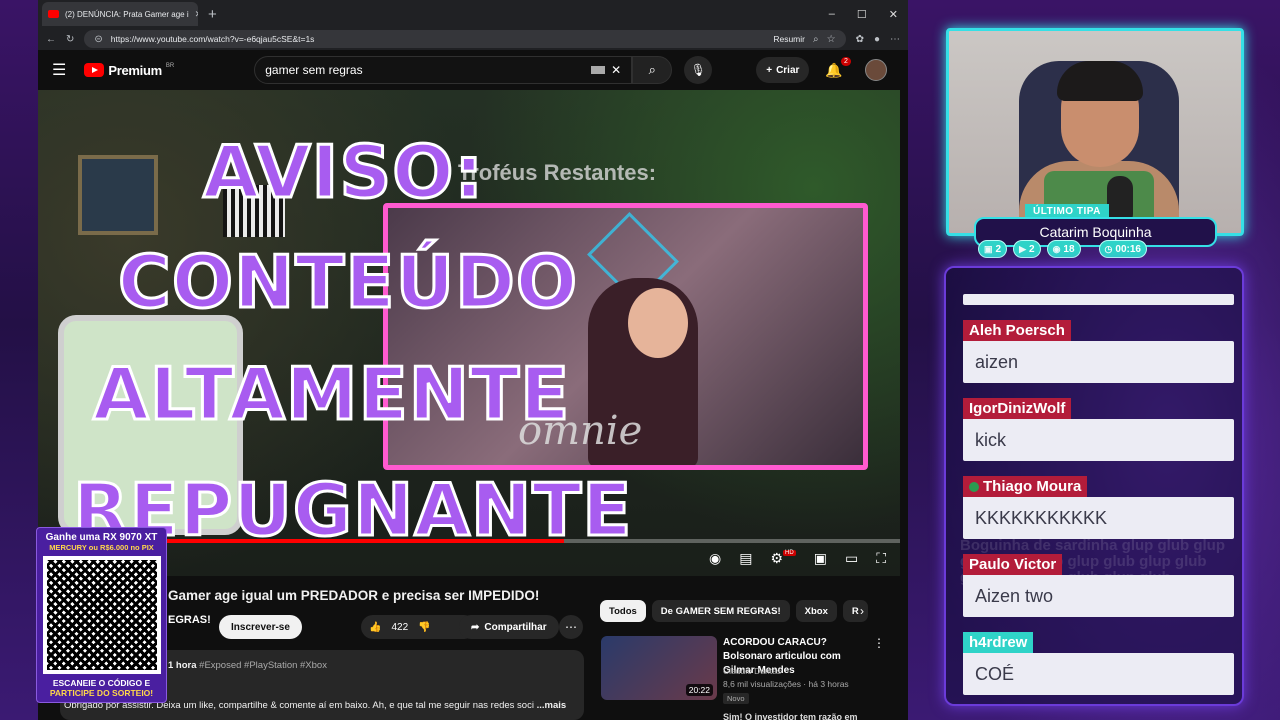  I want to click on create-button: + Criar, so click(783, 70).